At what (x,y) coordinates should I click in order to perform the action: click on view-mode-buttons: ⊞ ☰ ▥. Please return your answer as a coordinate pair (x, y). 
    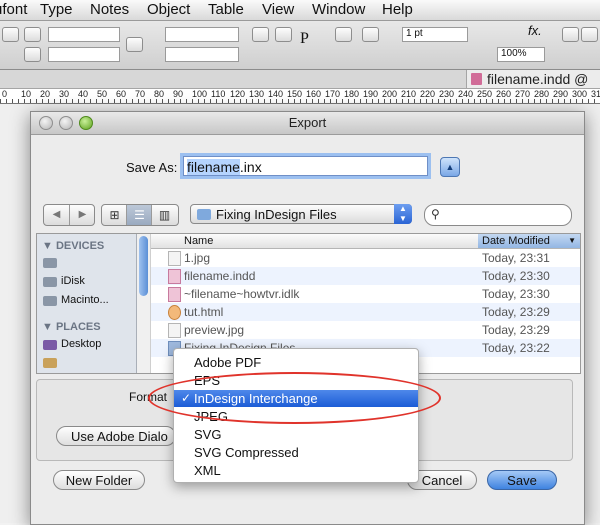
    Looking at the image, I should click on (140, 215).